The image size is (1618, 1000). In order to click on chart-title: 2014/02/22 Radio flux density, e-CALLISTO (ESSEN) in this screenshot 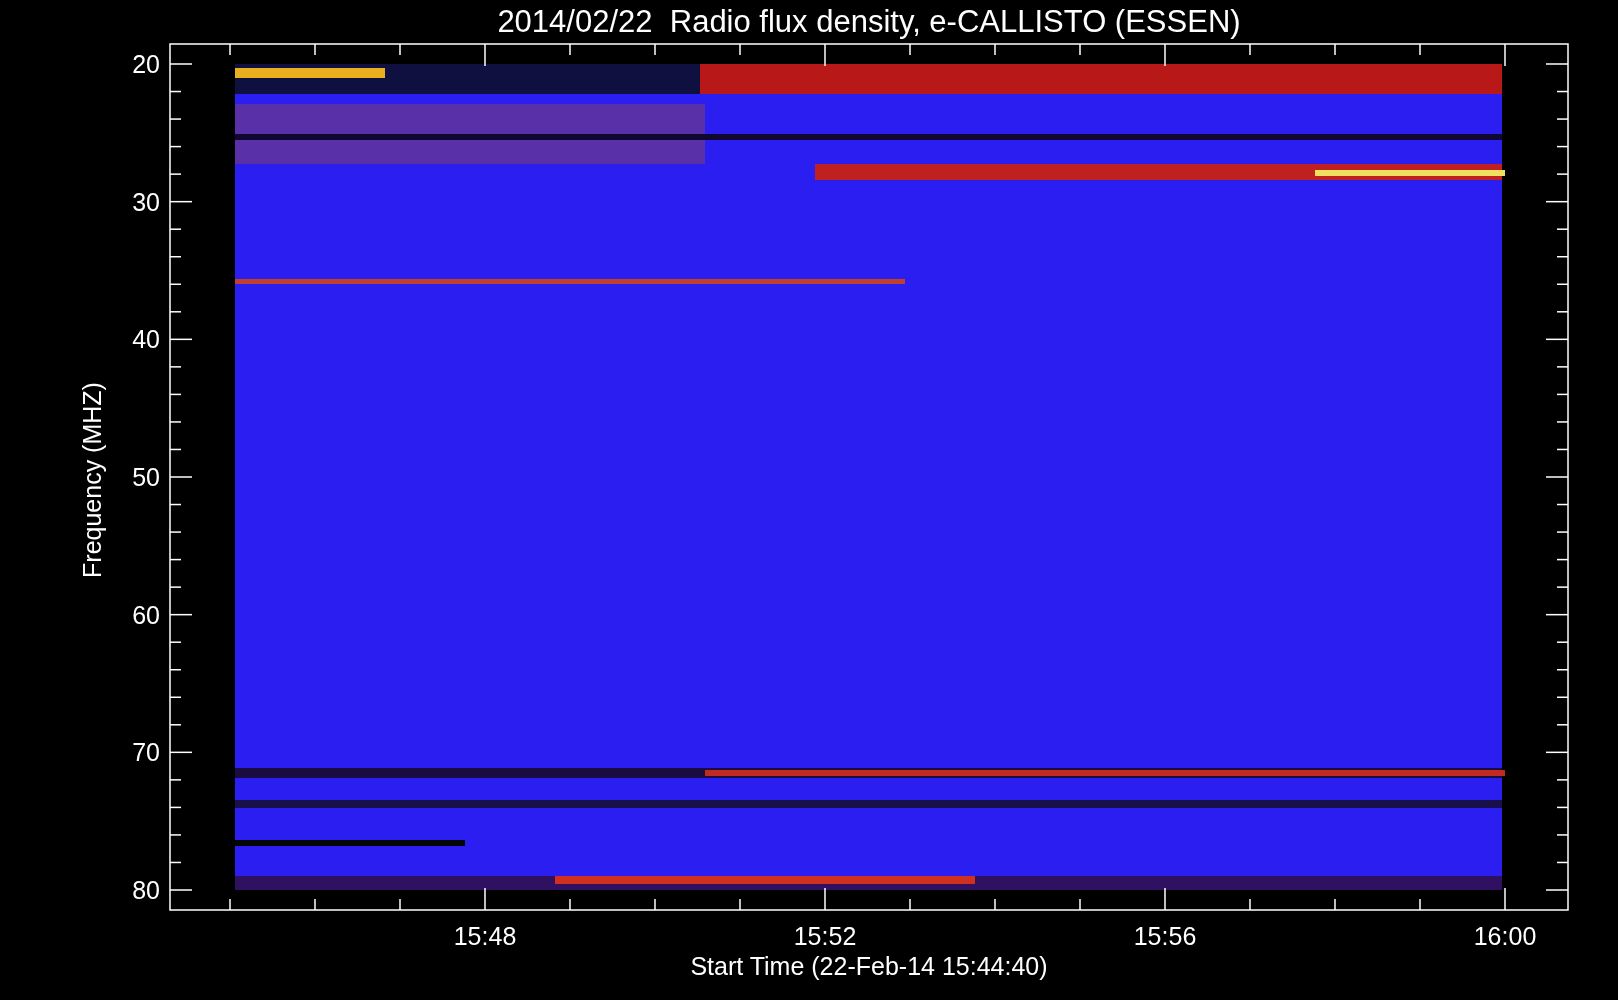, I will do `click(869, 21)`.